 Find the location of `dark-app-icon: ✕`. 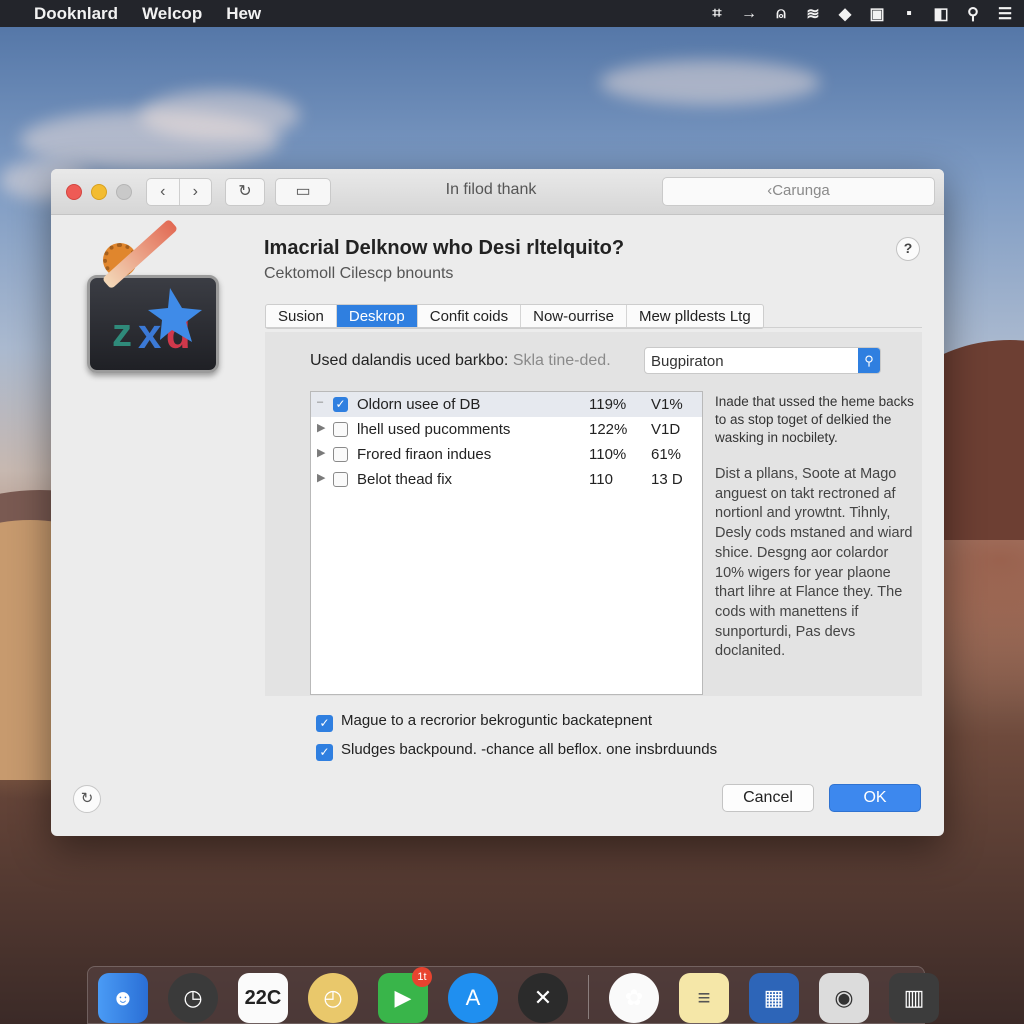

dark-app-icon: ✕ is located at coordinates (543, 998).